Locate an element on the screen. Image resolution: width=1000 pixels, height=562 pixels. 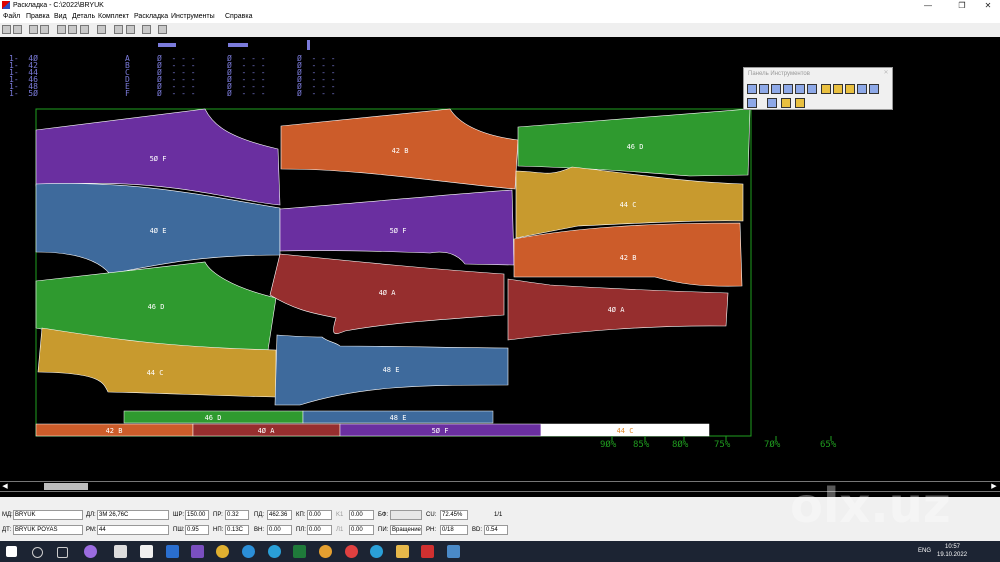
title-bar: Раскладка - C:\2022\BRYUK — ❐ ✕ is located at coordinates (500, 5).